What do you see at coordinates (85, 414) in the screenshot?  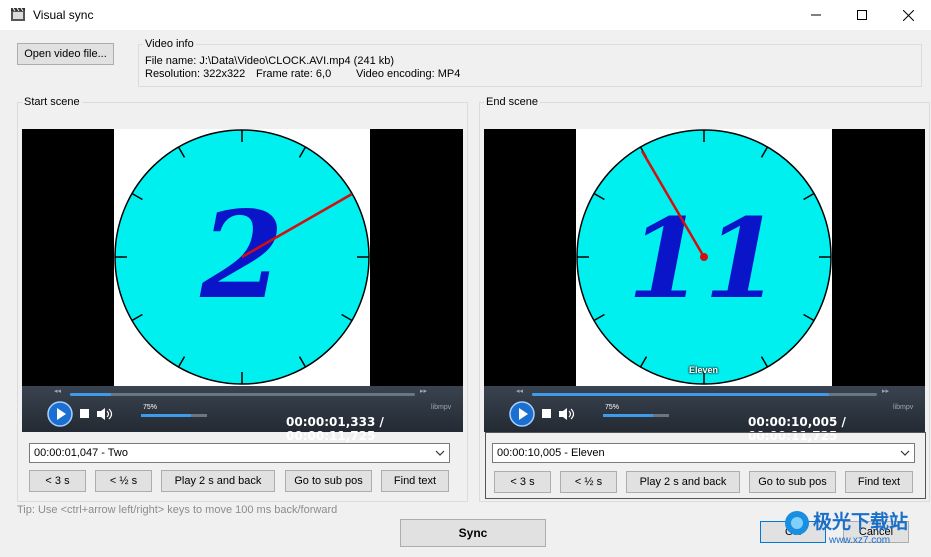 I see `start-stop-icon` at bounding box center [85, 414].